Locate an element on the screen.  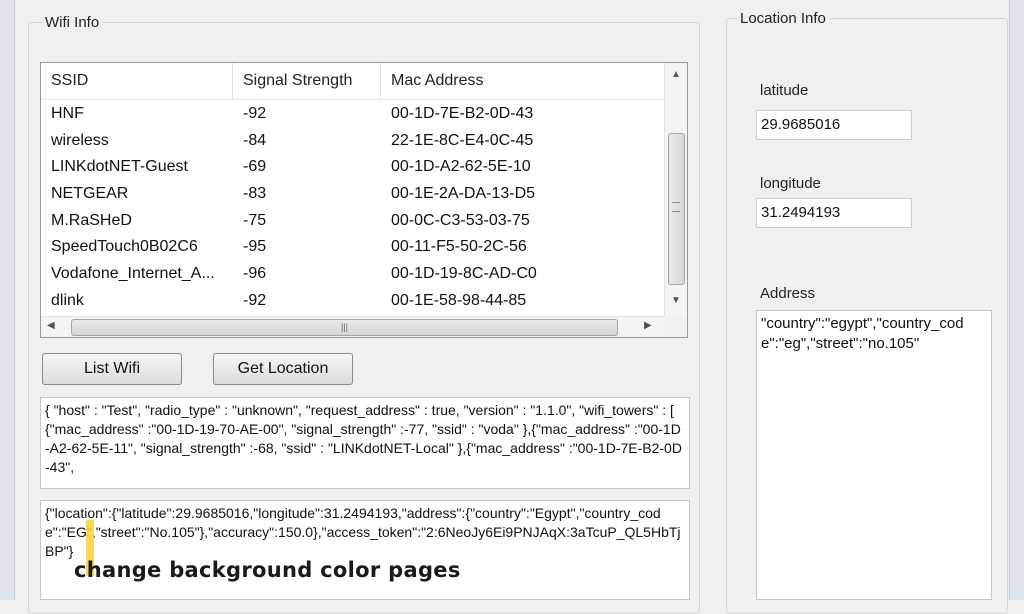
scroll-grip-icon is located at coordinates (676, 207).